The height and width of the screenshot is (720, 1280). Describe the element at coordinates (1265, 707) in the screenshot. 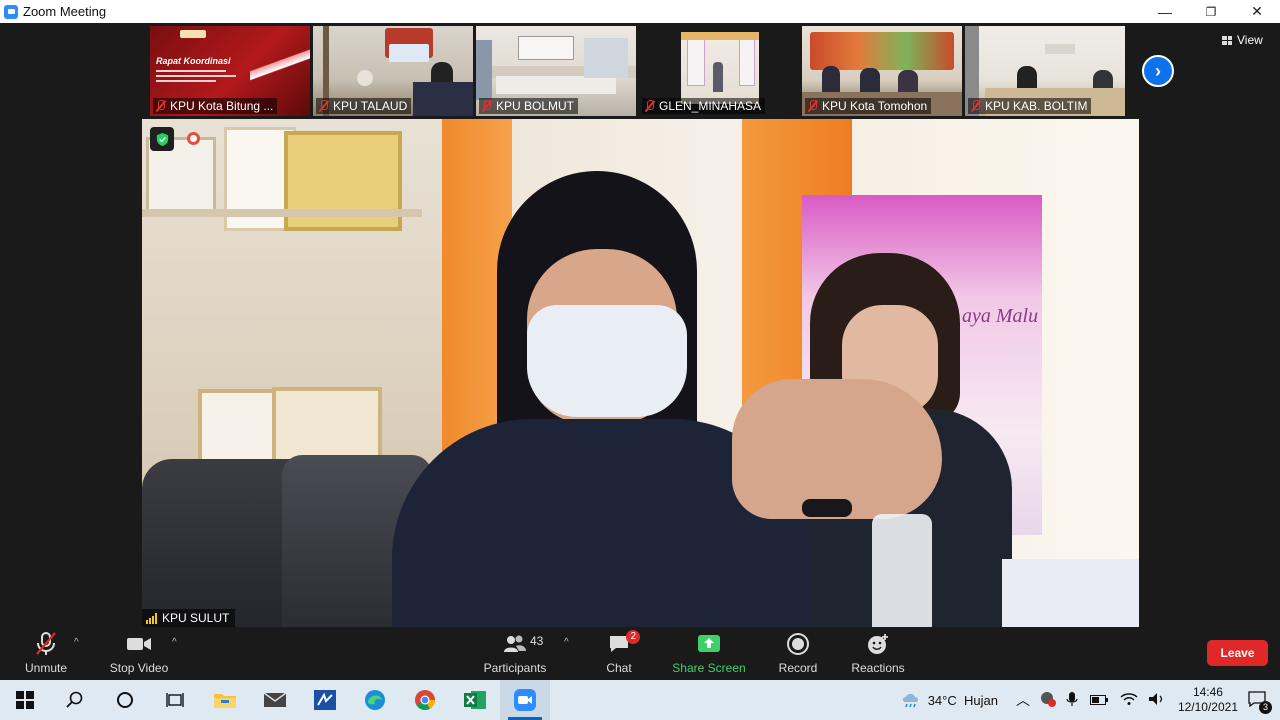

I see `notification-count-badge: 3` at that location.